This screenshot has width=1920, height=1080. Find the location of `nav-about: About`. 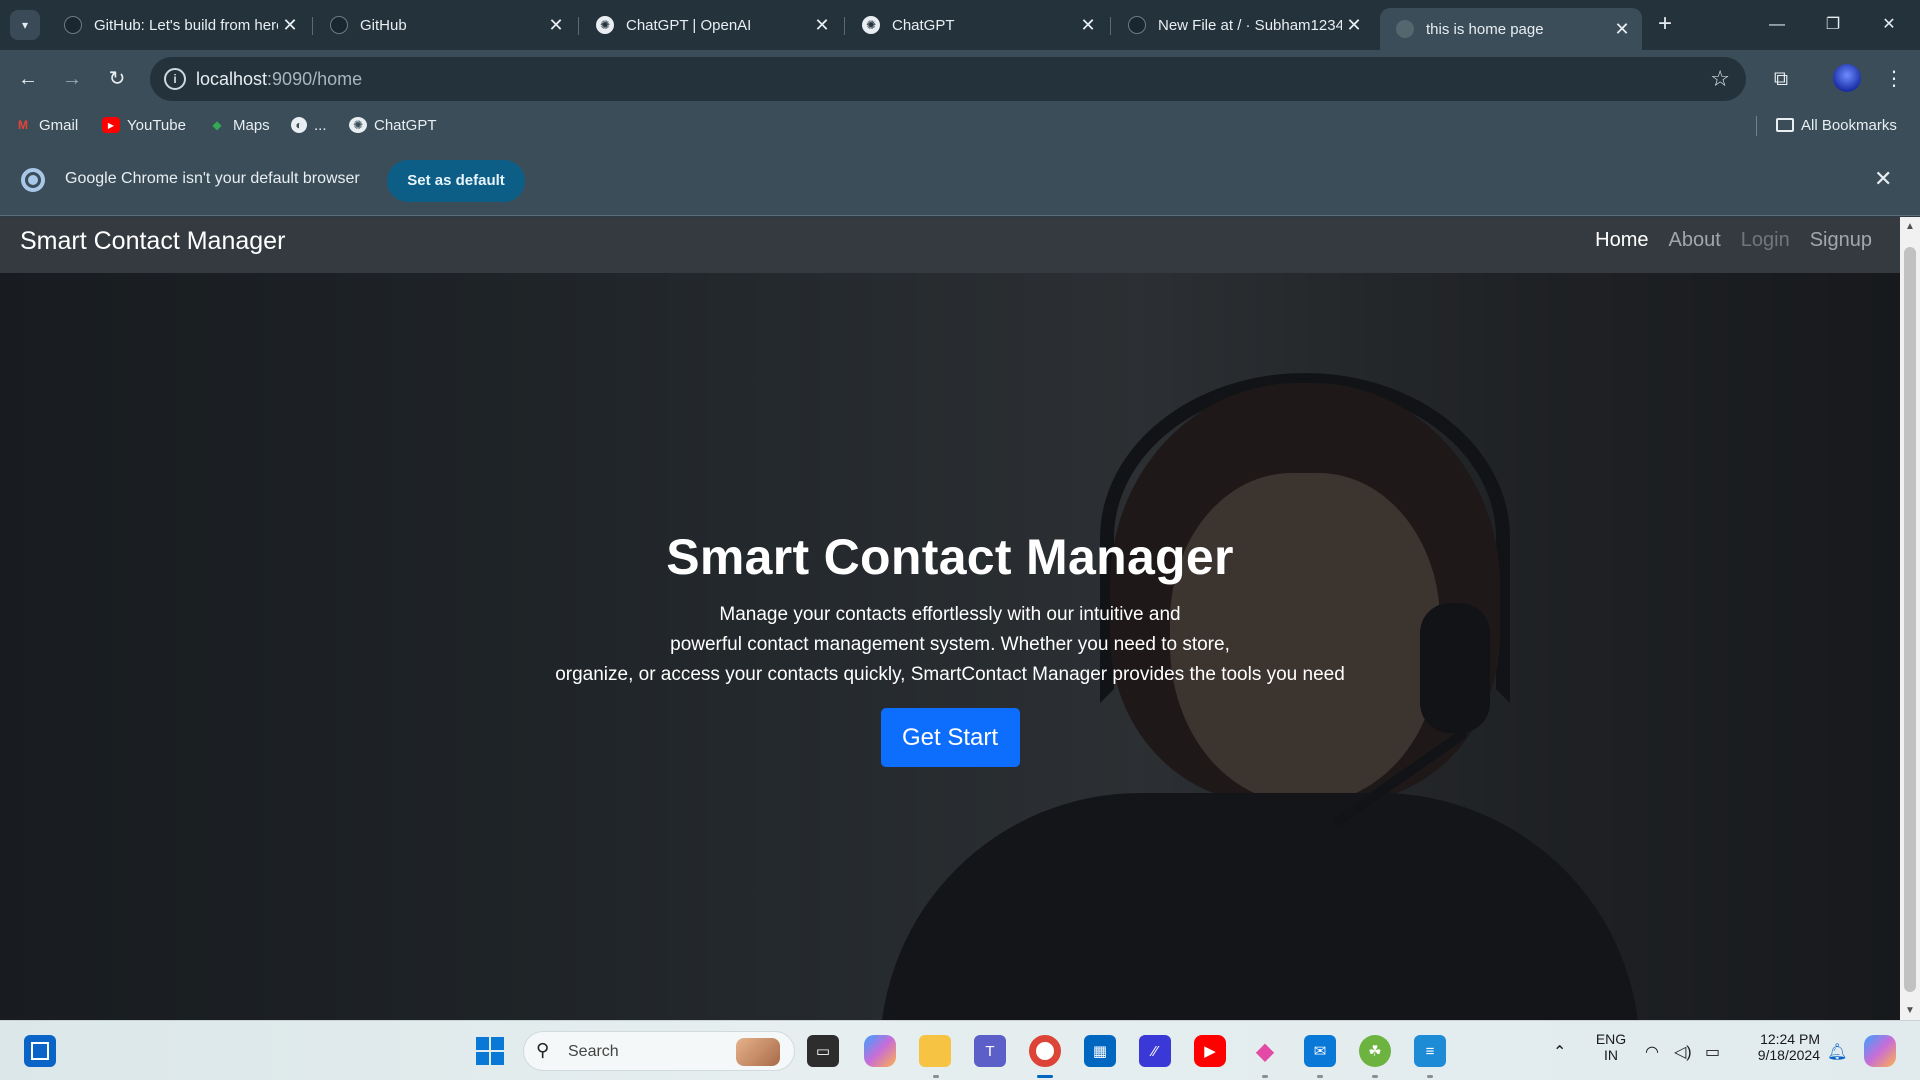

nav-about: About is located at coordinates (1695, 240).